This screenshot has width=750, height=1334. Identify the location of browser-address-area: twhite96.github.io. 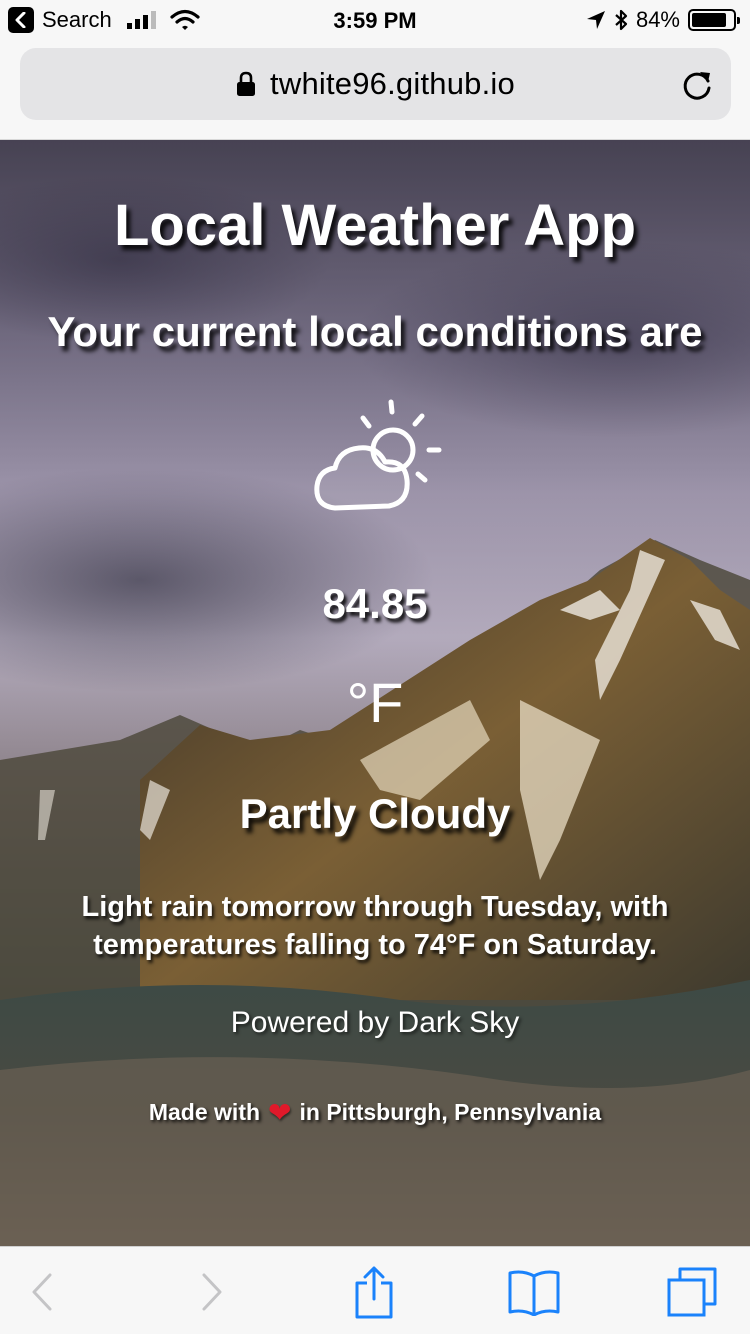
(375, 90).